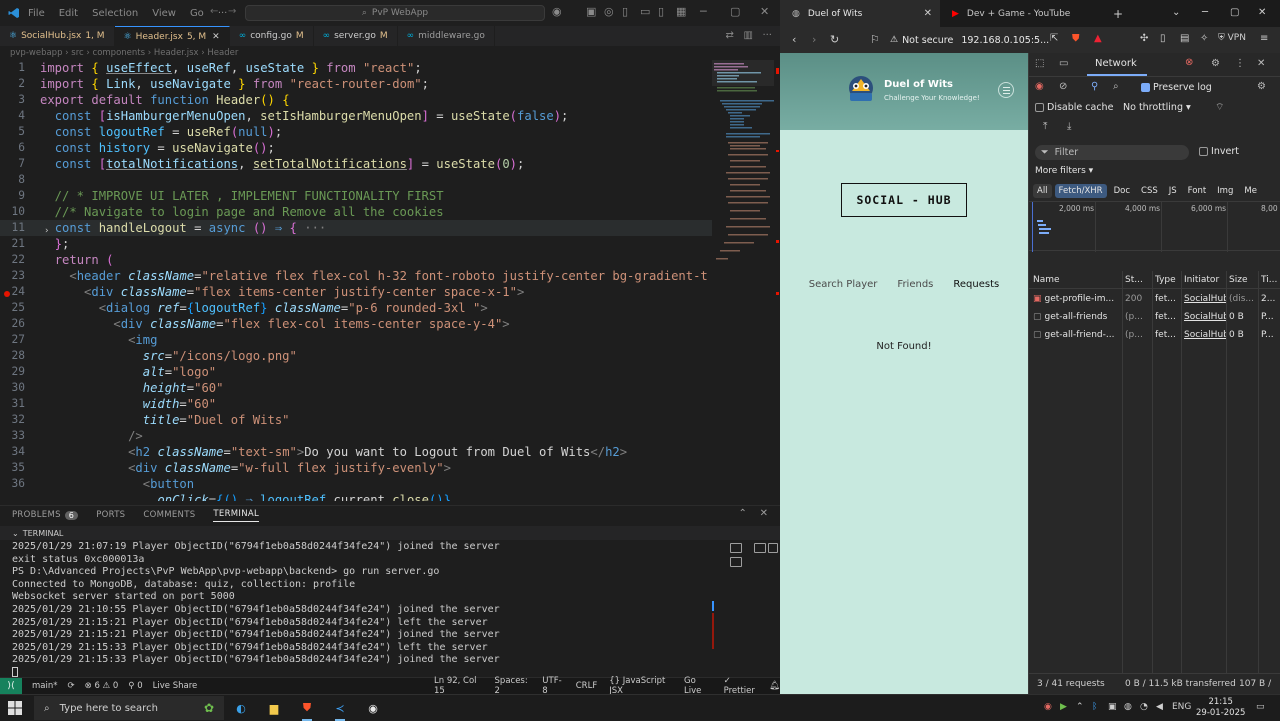 This screenshot has width=1280, height=721. What do you see at coordinates (1074, 107) in the screenshot?
I see `disable-cache-checkbox: Disable cache` at bounding box center [1074, 107].